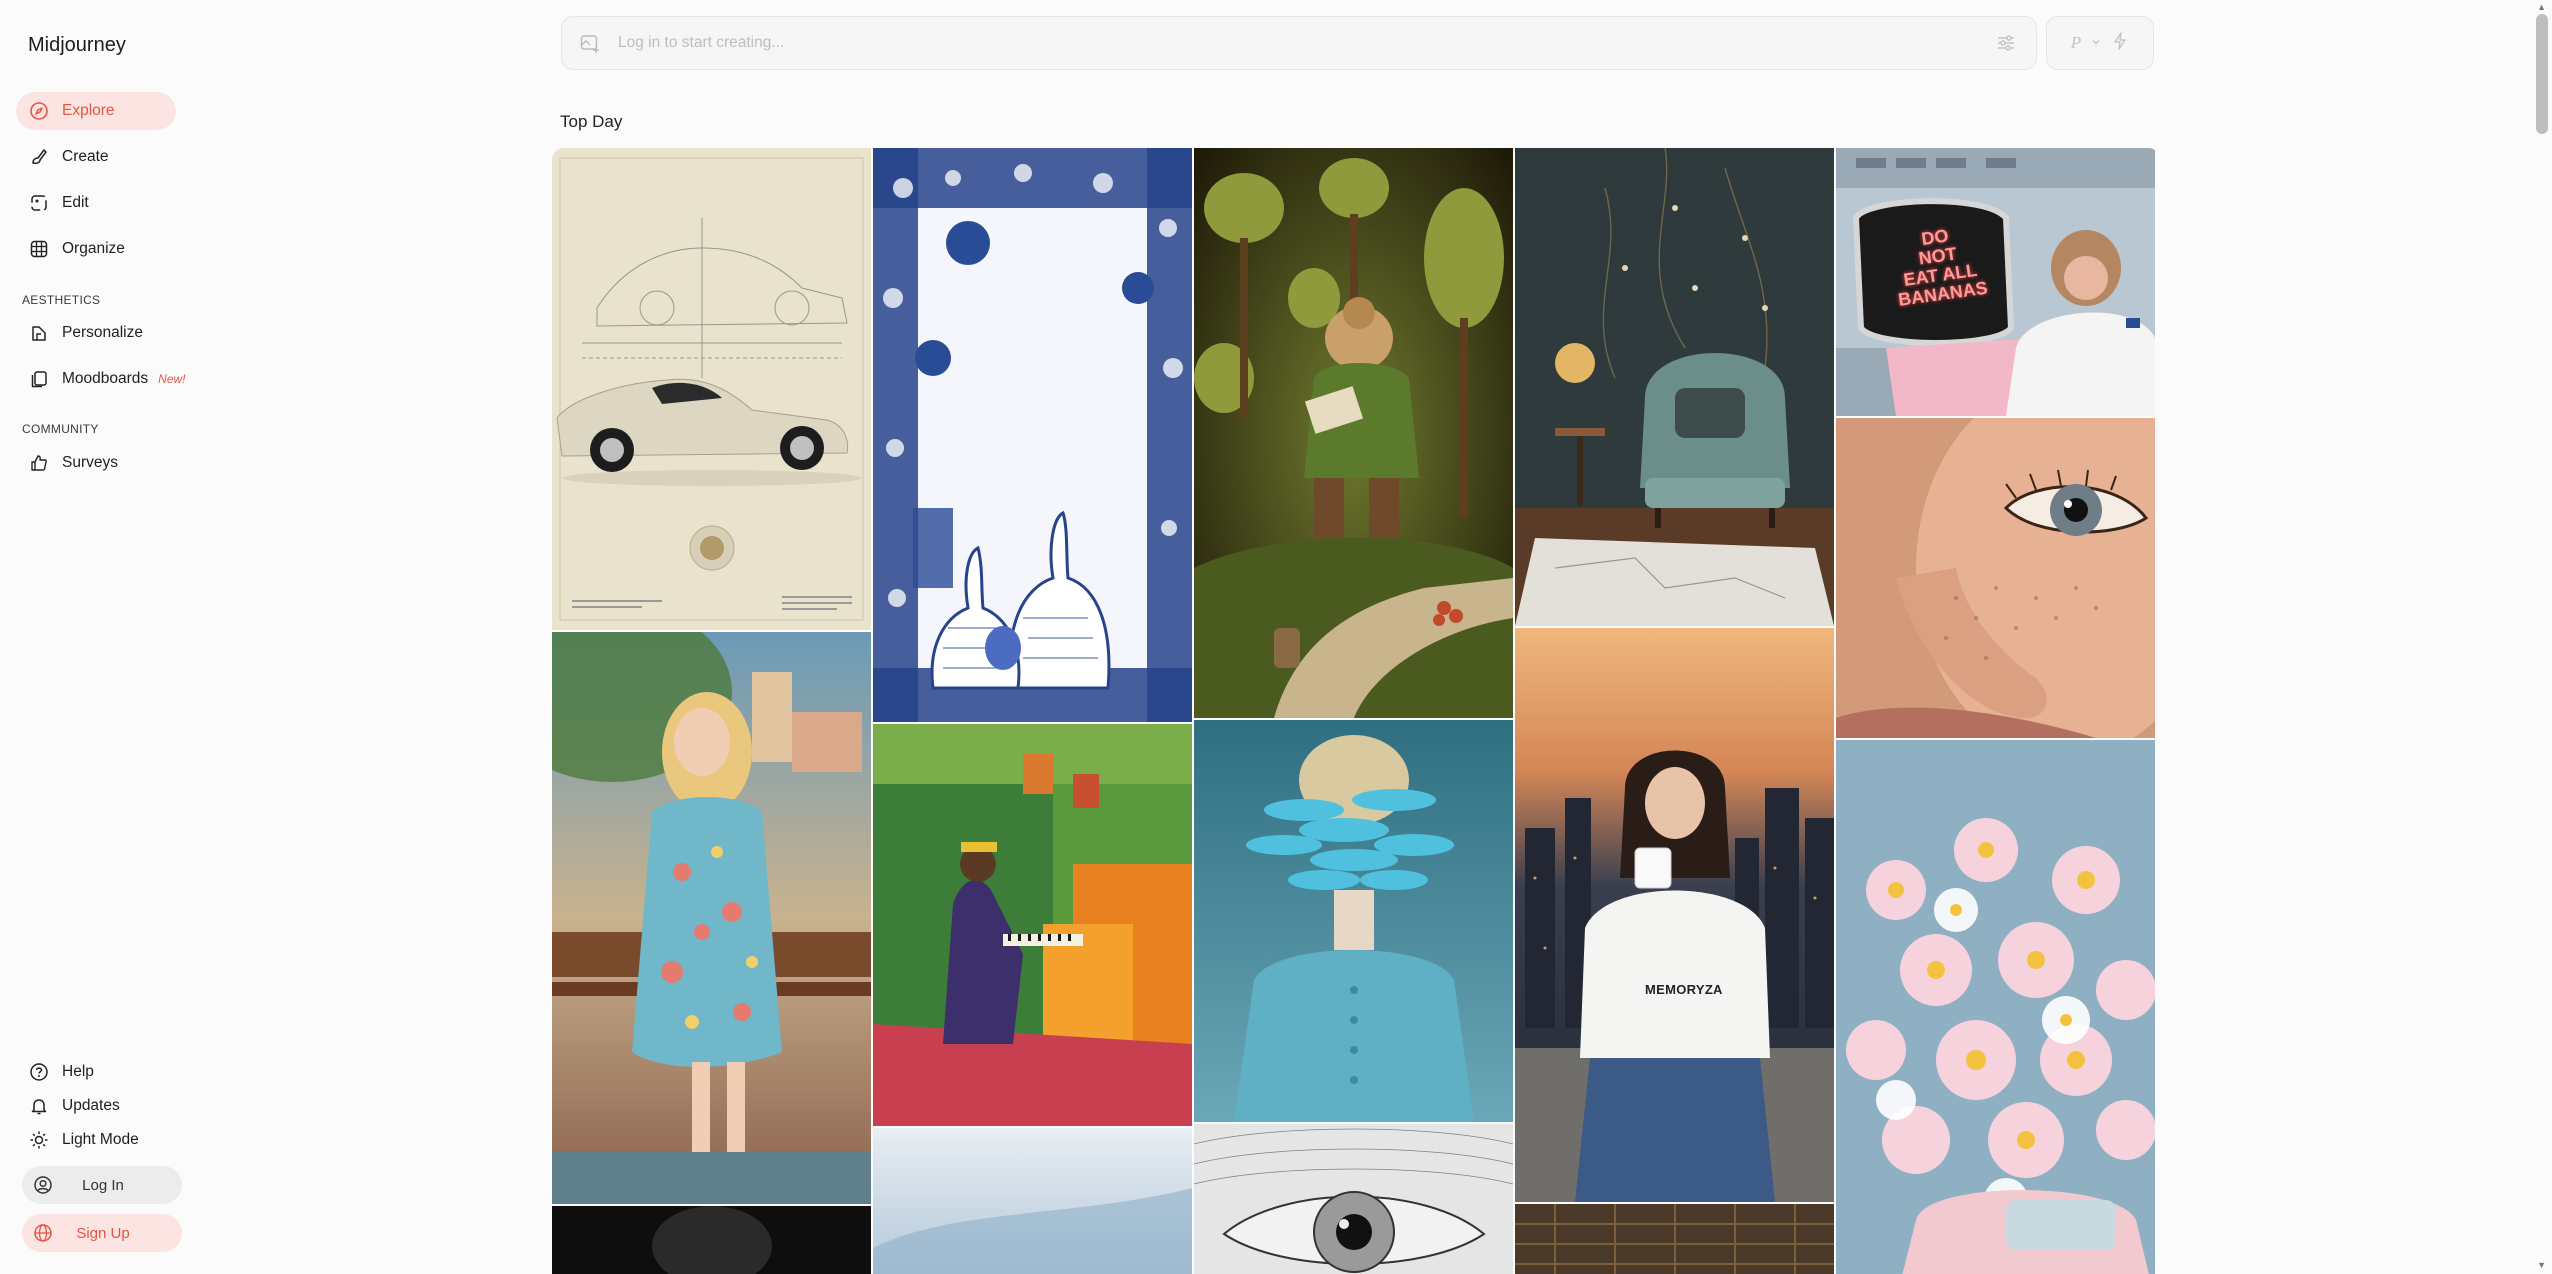 The width and height of the screenshot is (2552, 1274). What do you see at coordinates (90, 462) in the screenshot?
I see `nav-surveys-label: Surveys` at bounding box center [90, 462].